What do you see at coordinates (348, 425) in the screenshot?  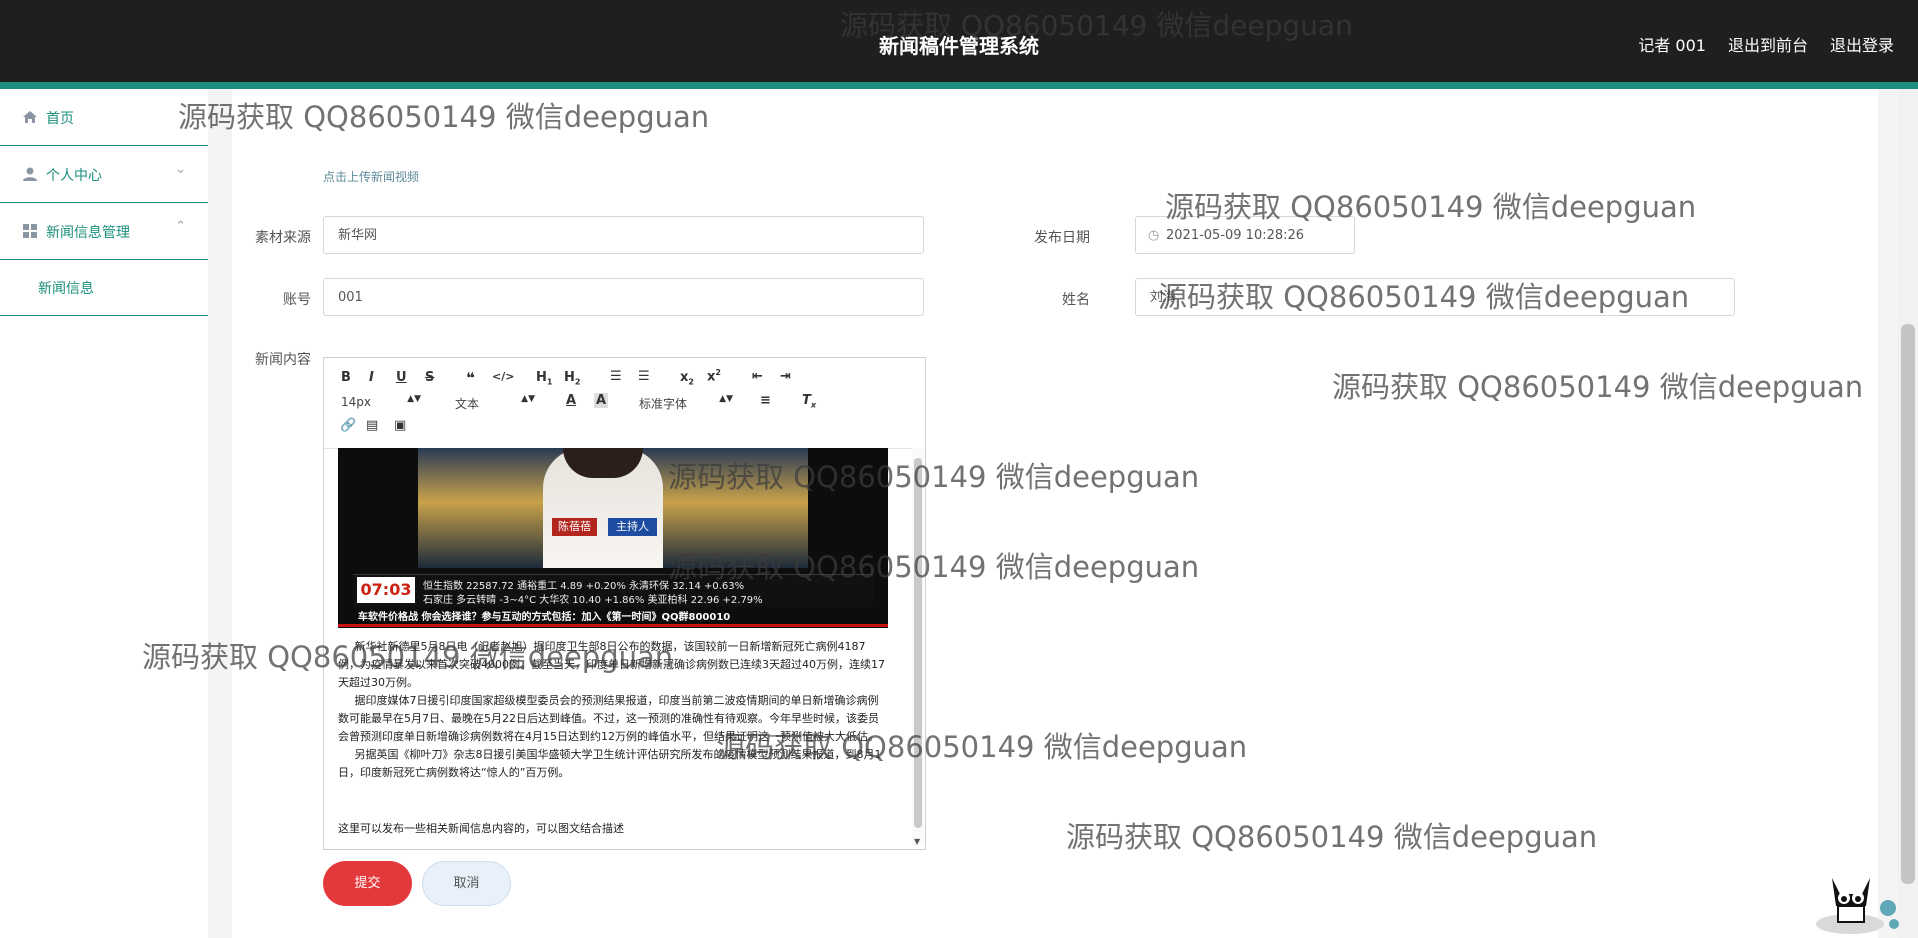 I see `link-icon: 🔗` at bounding box center [348, 425].